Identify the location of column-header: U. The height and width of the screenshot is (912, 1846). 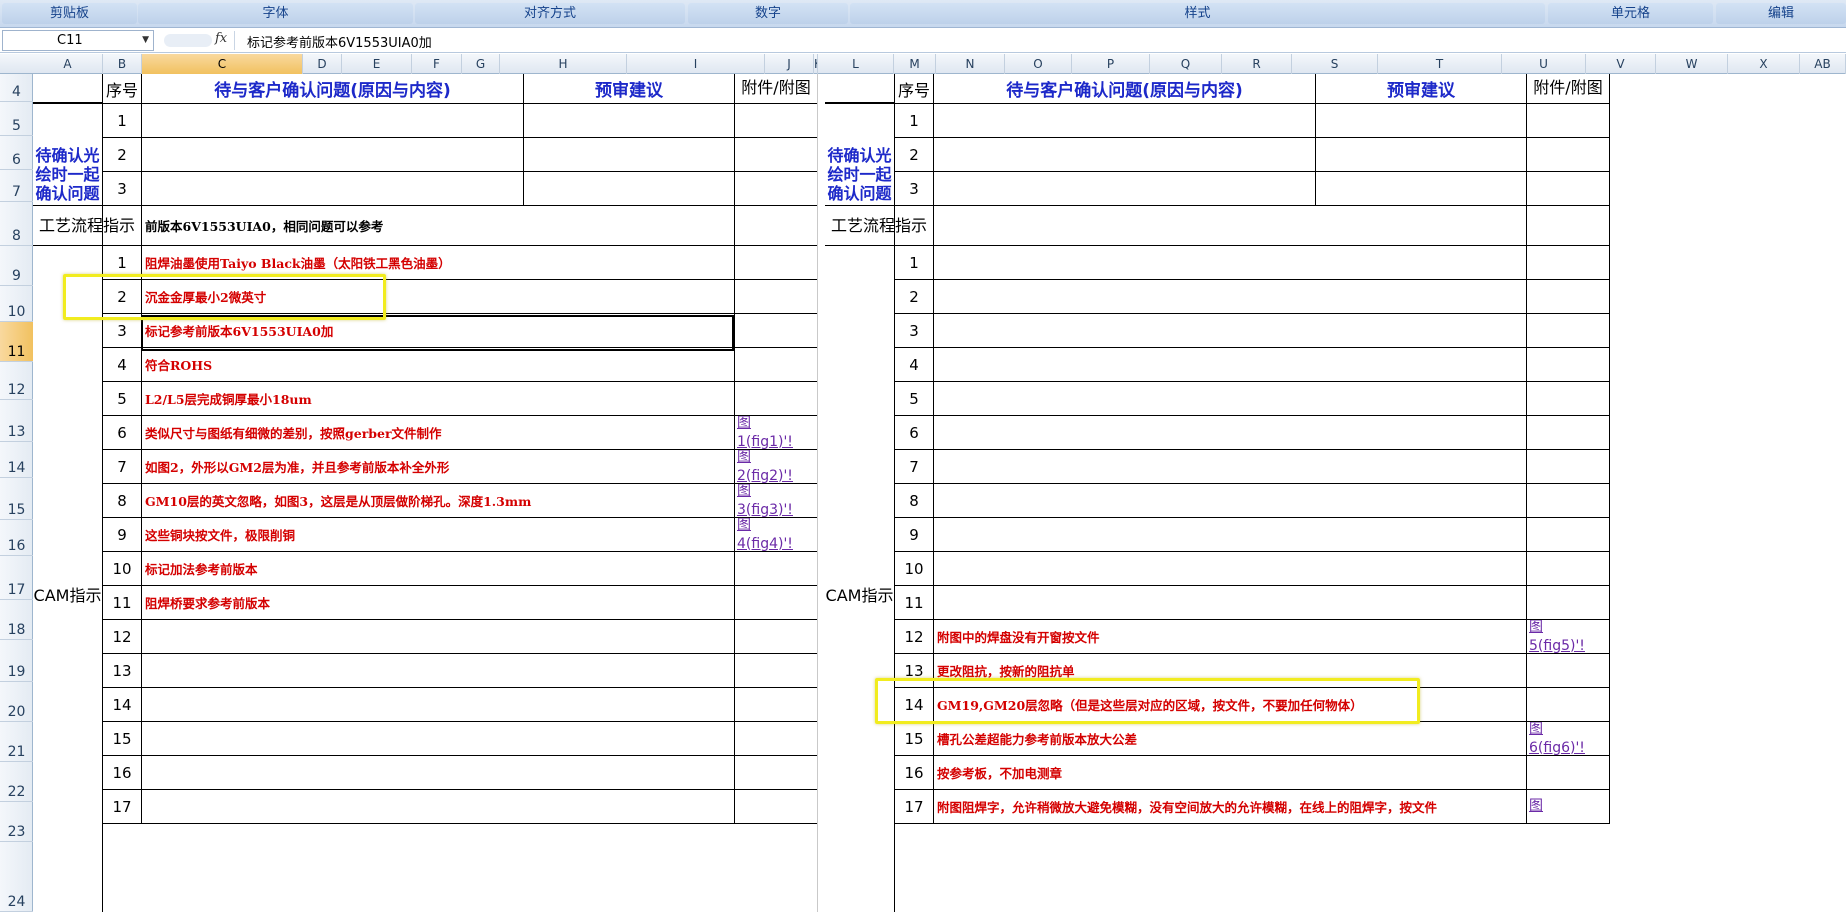
(1544, 64).